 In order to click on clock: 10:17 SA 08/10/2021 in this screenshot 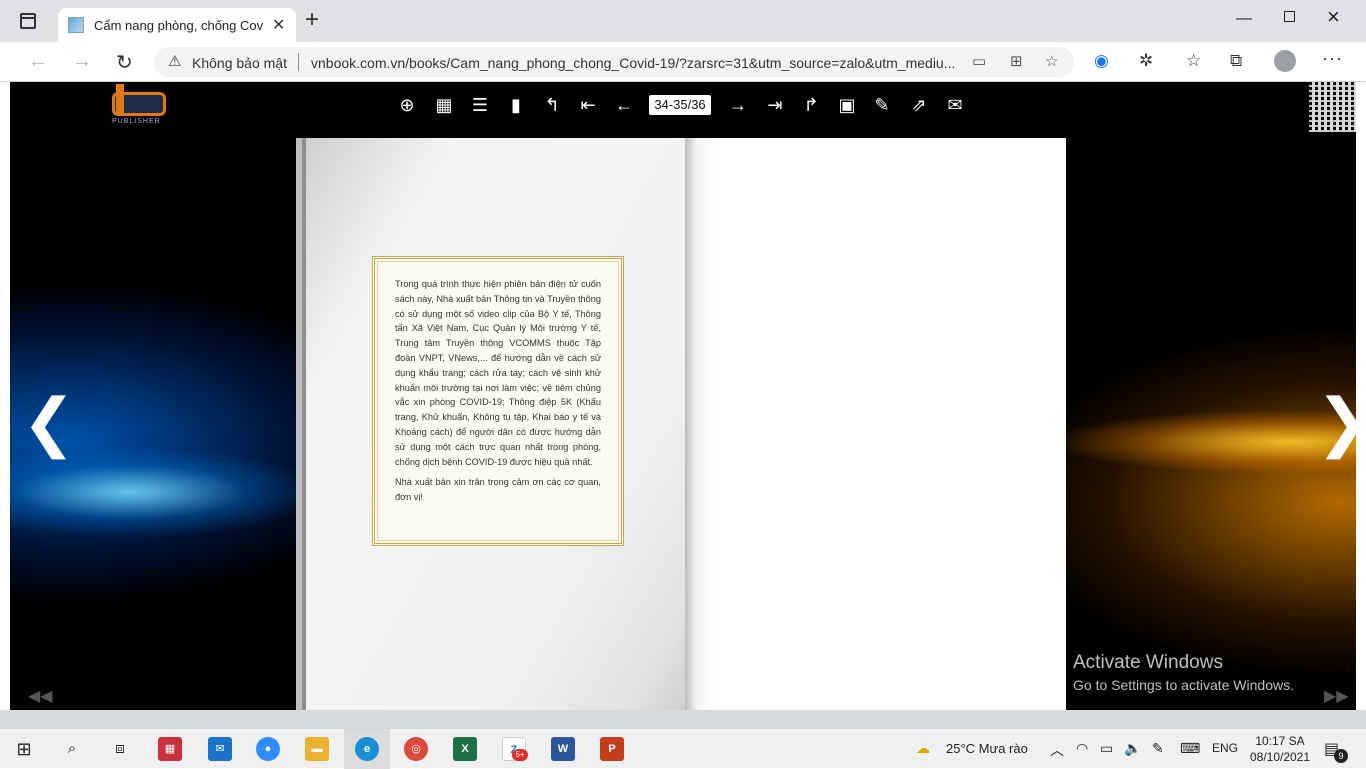, I will do `click(1280, 749)`.